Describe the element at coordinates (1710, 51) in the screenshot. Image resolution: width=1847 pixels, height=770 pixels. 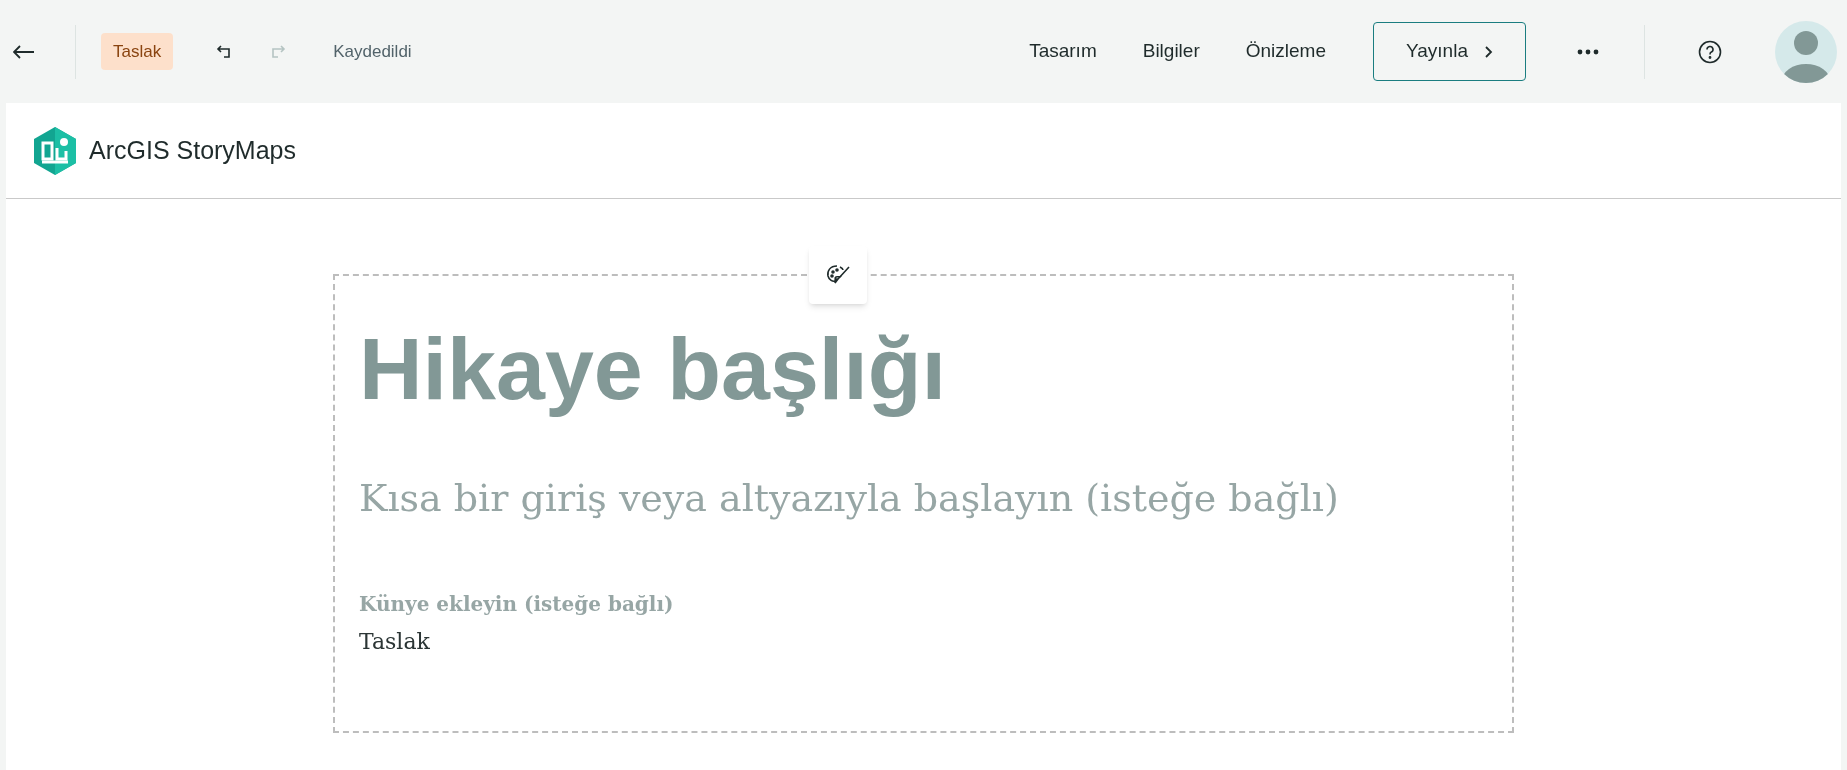
I see `help-icon` at that location.